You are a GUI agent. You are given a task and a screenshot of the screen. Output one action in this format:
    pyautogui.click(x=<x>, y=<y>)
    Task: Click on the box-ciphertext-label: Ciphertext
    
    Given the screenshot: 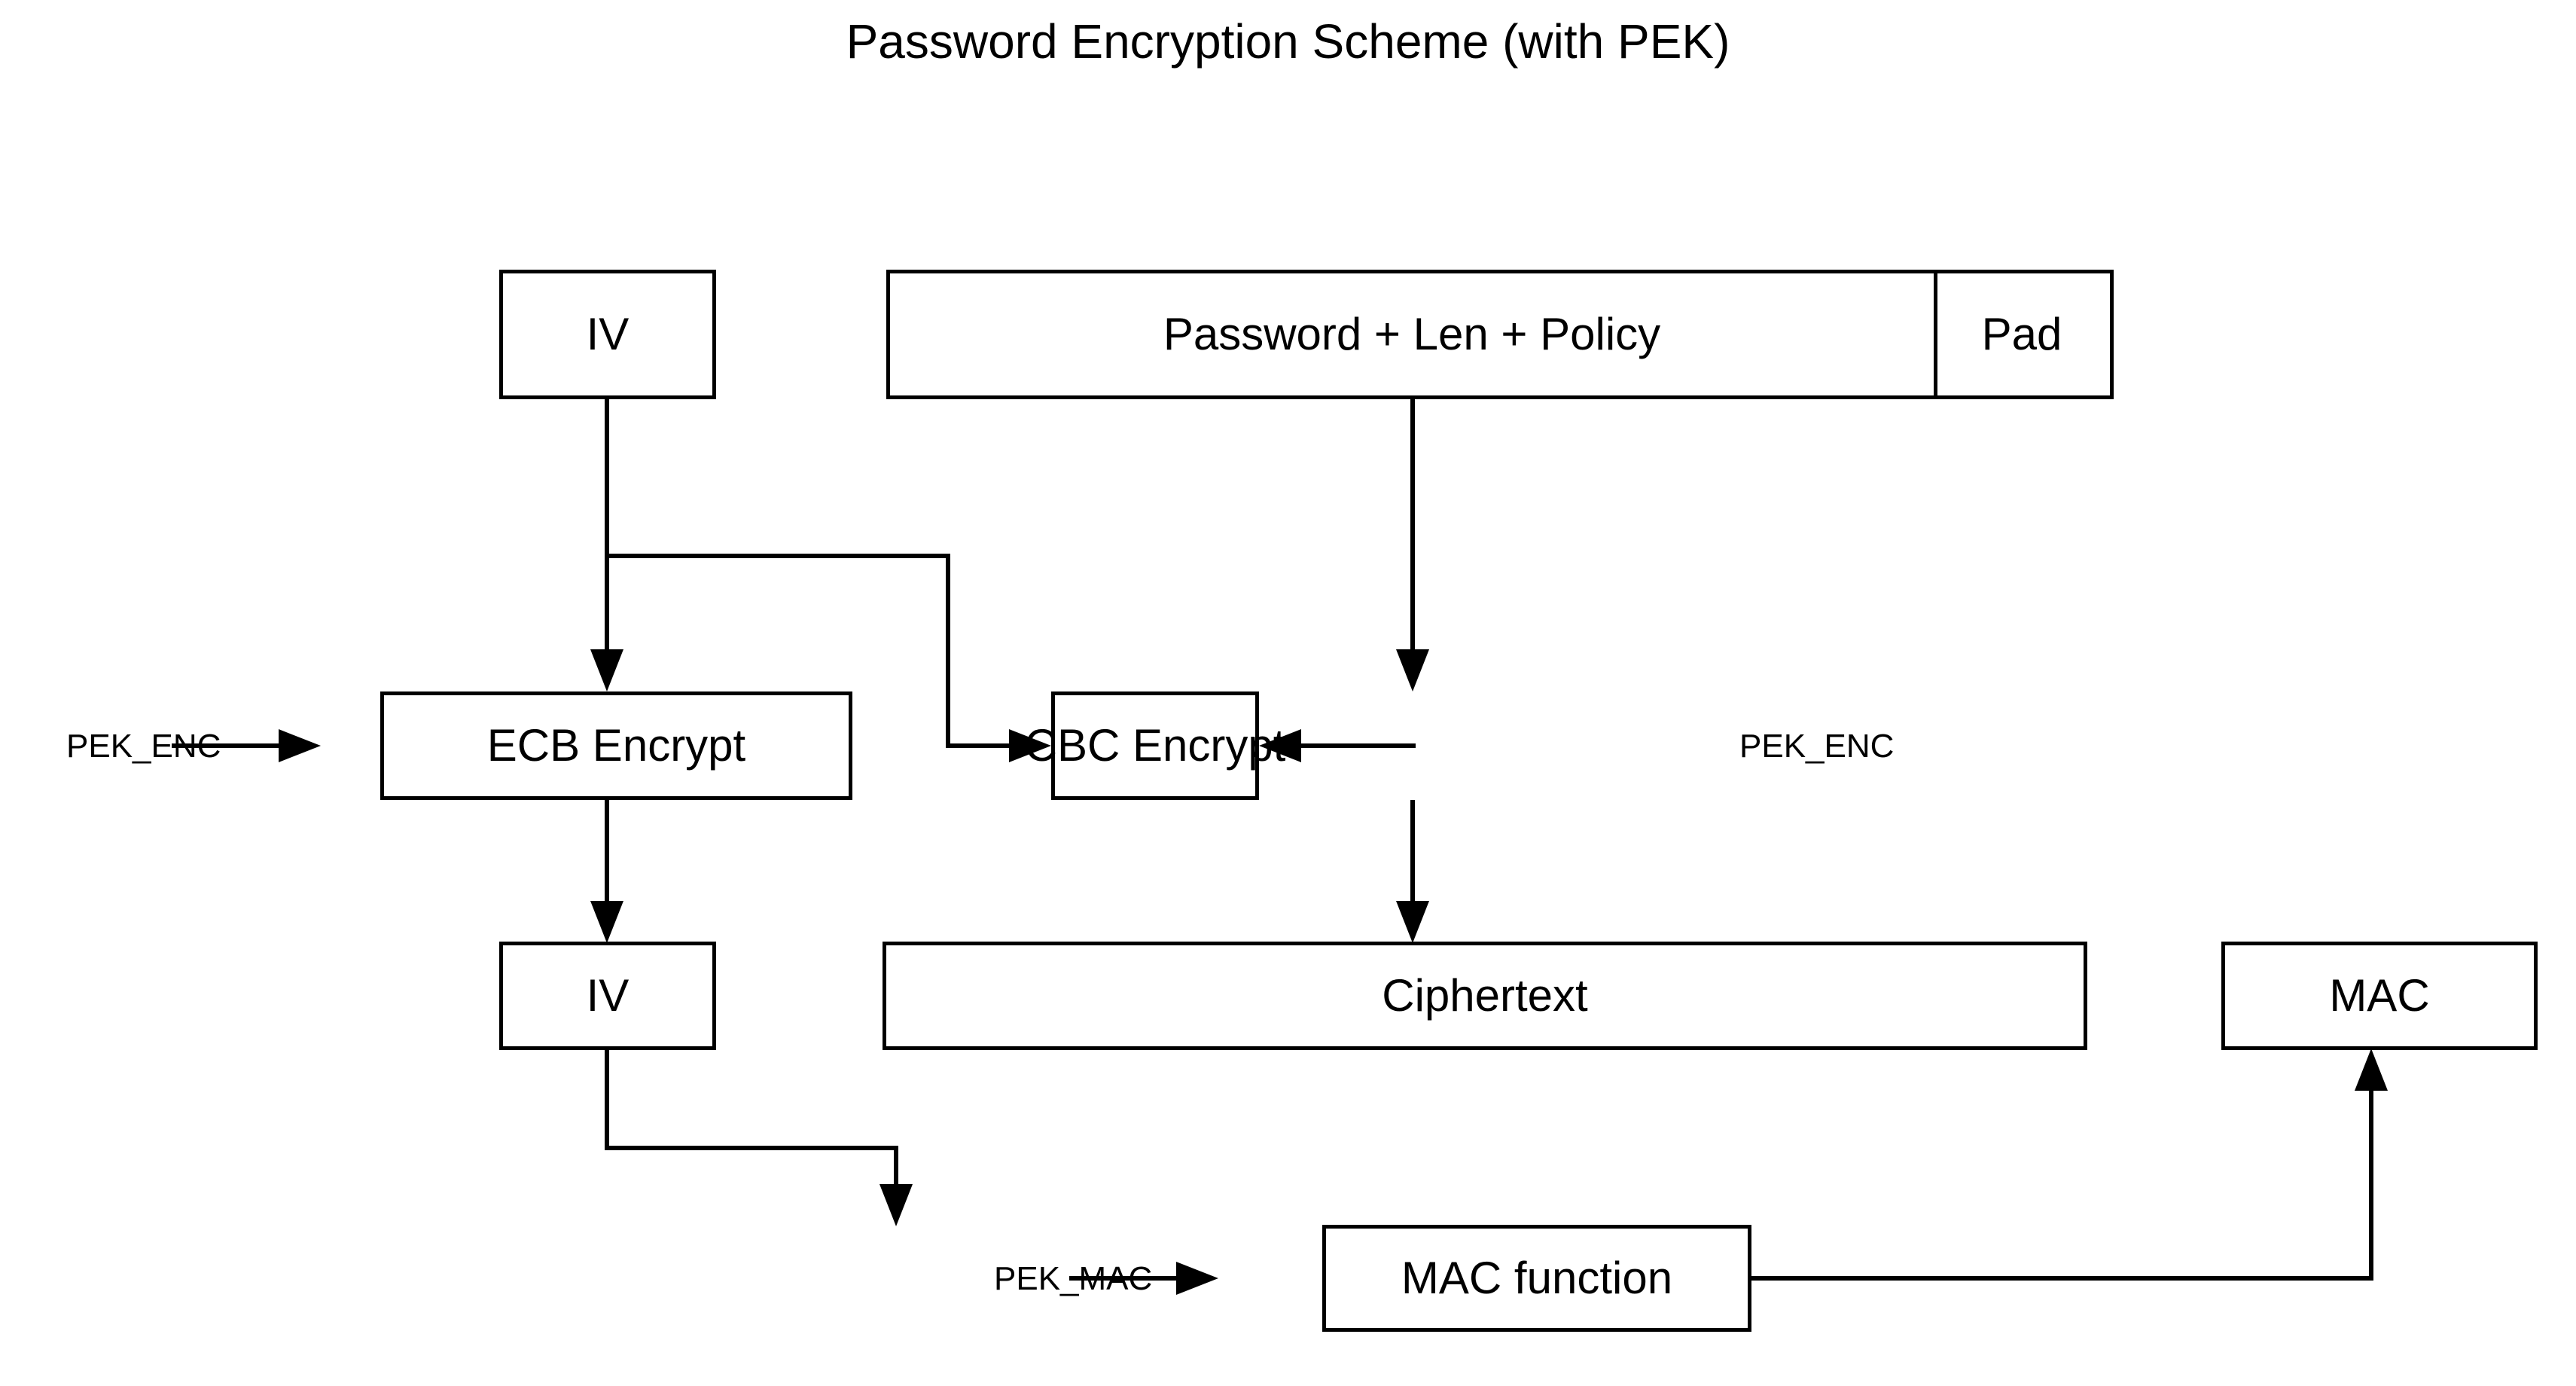 What is the action you would take?
    pyautogui.click(x=1485, y=996)
    